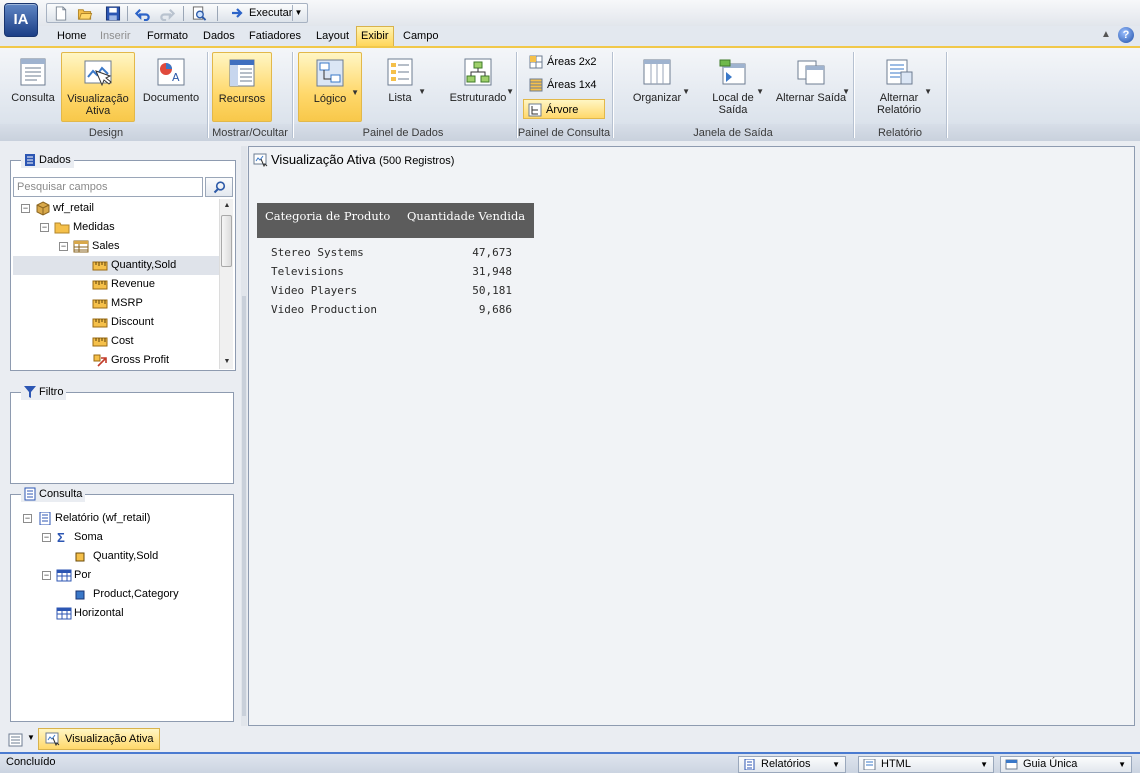 This screenshot has width=1140, height=773. Describe the element at coordinates (47, 160) in the screenshot. I see `dados-panel-title: Dados` at that location.